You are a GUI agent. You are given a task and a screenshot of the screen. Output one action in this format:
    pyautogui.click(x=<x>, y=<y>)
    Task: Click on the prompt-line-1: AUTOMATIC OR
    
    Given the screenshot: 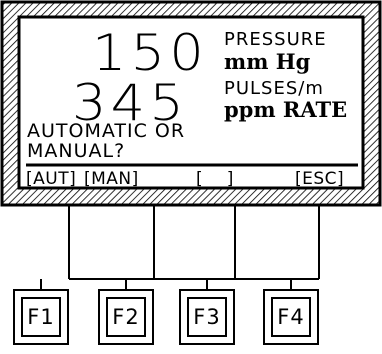 What is the action you would take?
    pyautogui.click(x=106, y=131)
    